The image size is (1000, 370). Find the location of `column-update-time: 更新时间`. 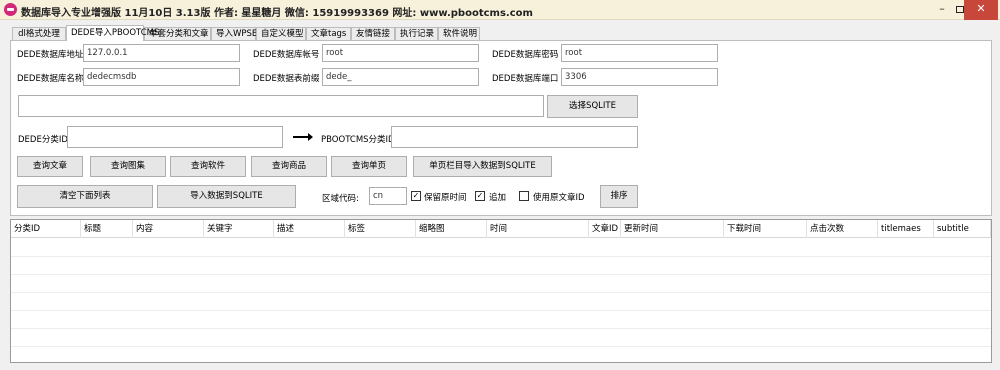

column-update-time: 更新时间 is located at coordinates (672, 229).